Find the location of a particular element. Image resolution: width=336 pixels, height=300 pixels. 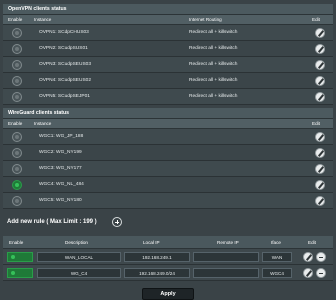

rule-iface: WAN is located at coordinates (277, 257).